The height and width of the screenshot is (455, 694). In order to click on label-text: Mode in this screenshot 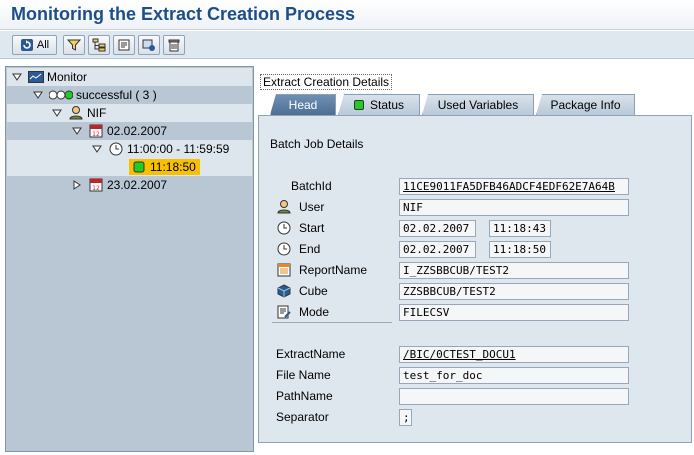, I will do `click(314, 312)`.